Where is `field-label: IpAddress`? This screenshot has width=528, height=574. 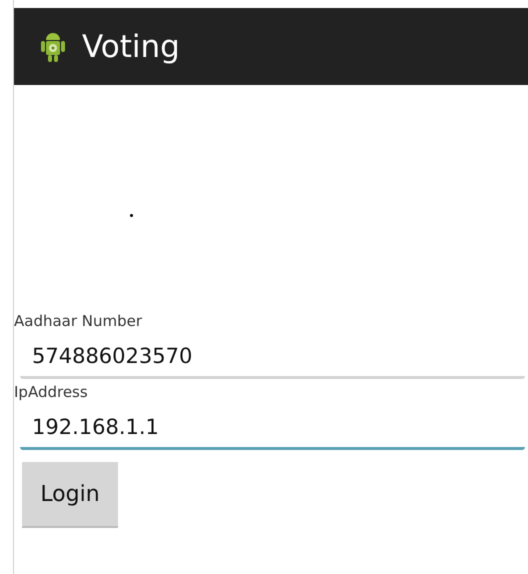
field-label: IpAddress is located at coordinates (51, 392).